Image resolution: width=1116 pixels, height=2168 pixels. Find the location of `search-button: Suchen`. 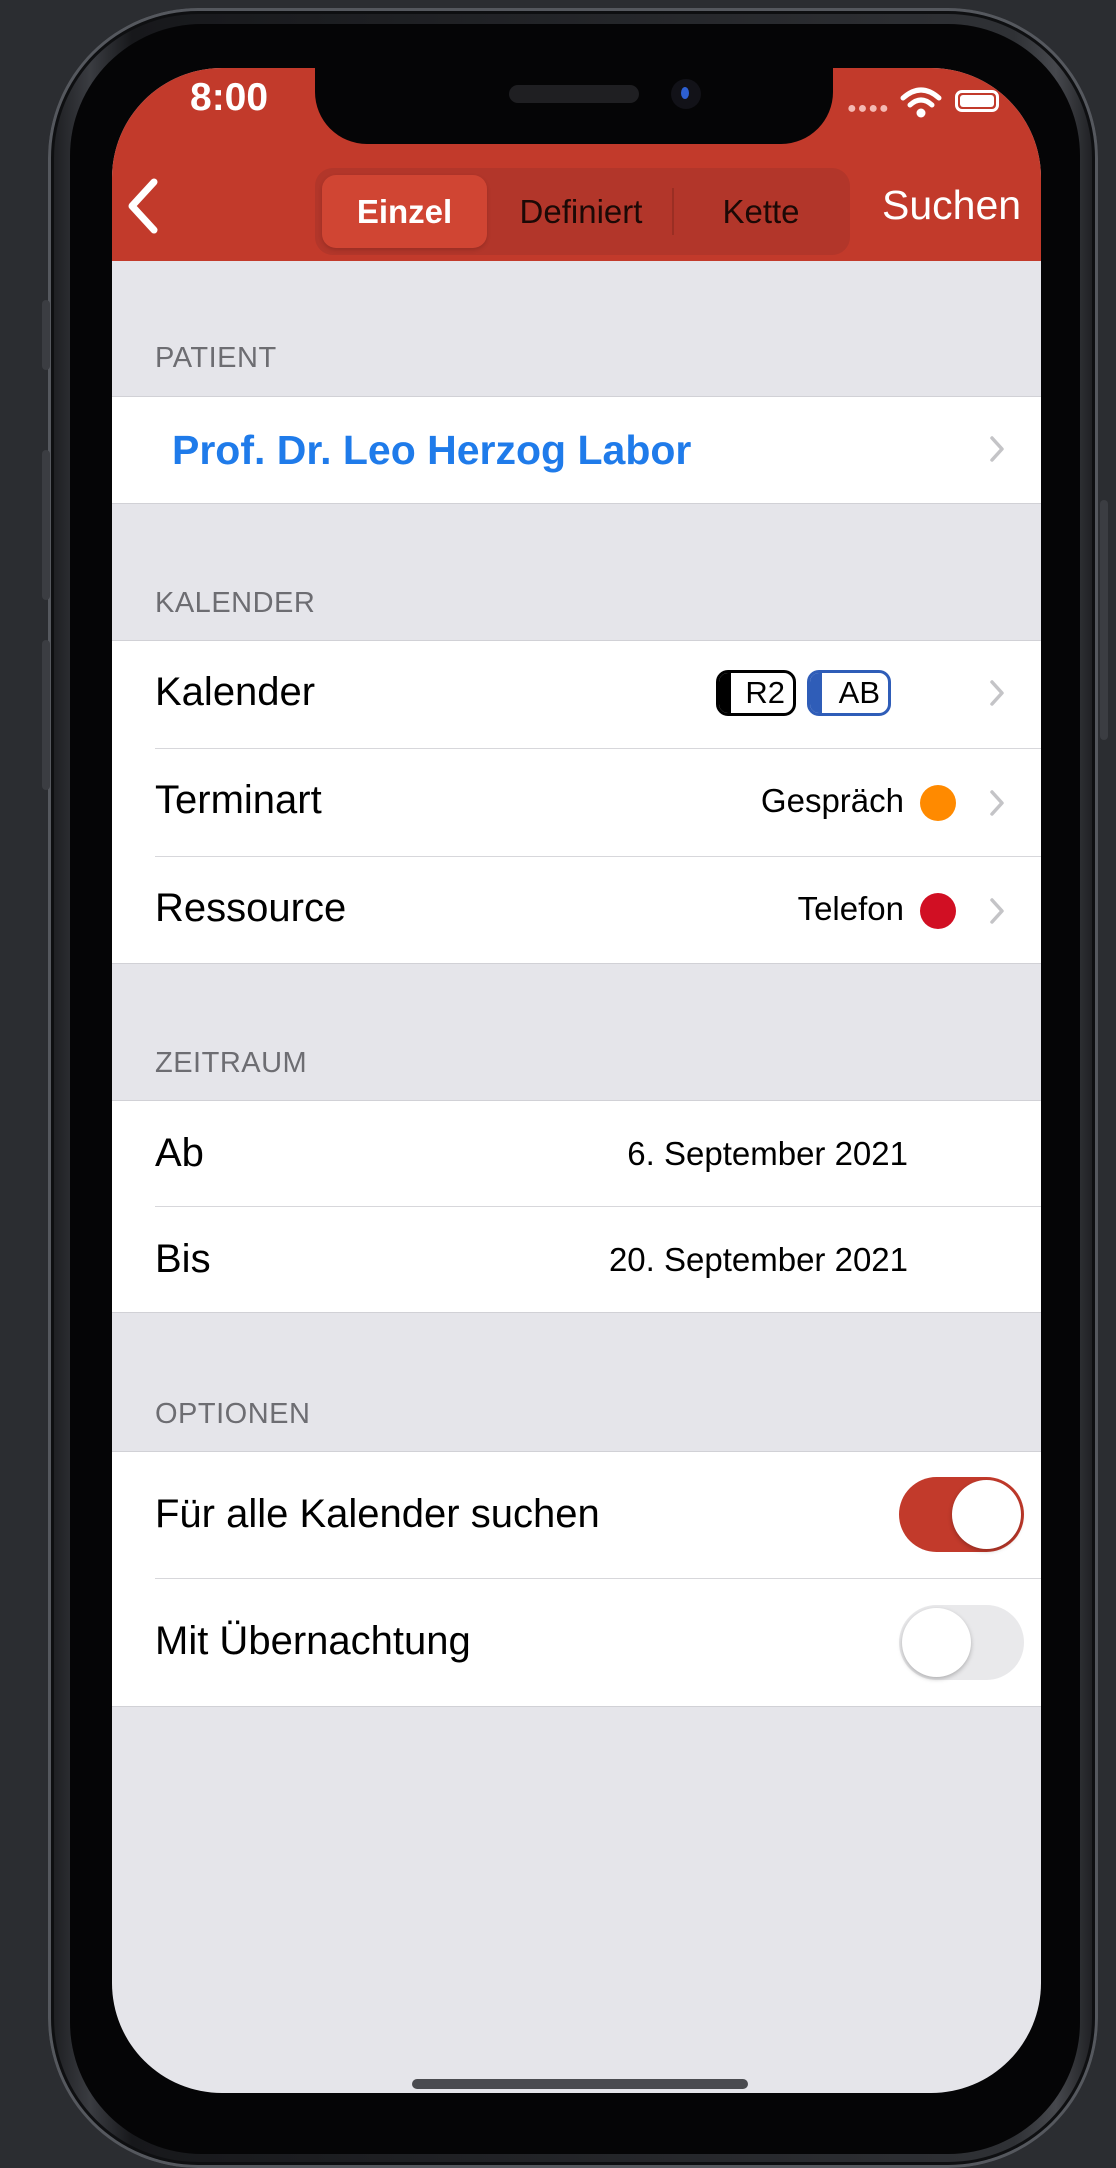

search-button: Suchen is located at coordinates (951, 205).